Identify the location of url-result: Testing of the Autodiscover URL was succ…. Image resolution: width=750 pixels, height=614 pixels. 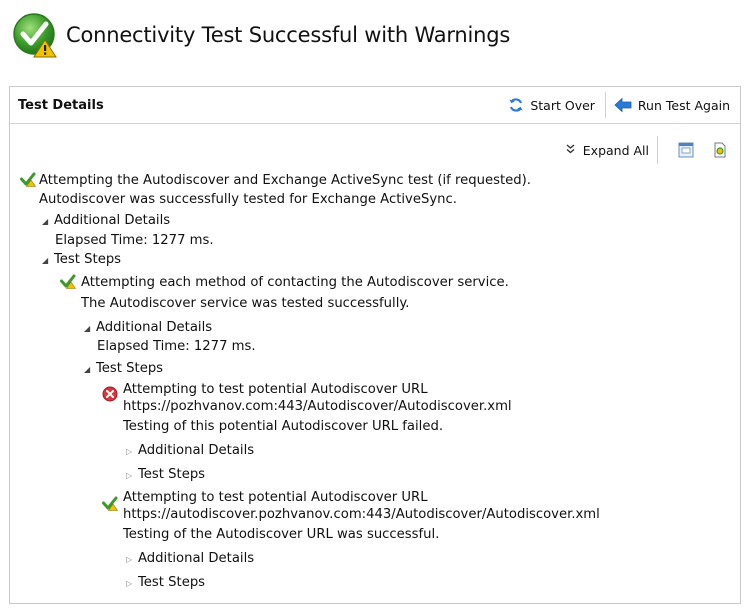
(281, 534).